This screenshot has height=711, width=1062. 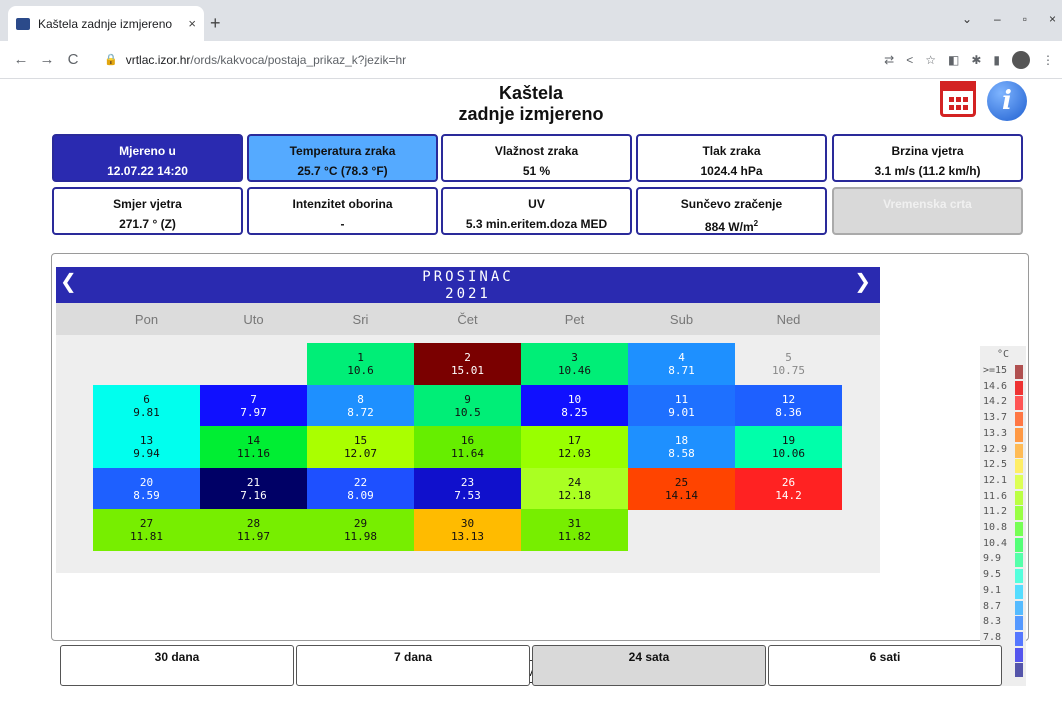 I want to click on maximize-button: ▫, so click(x=1025, y=19).